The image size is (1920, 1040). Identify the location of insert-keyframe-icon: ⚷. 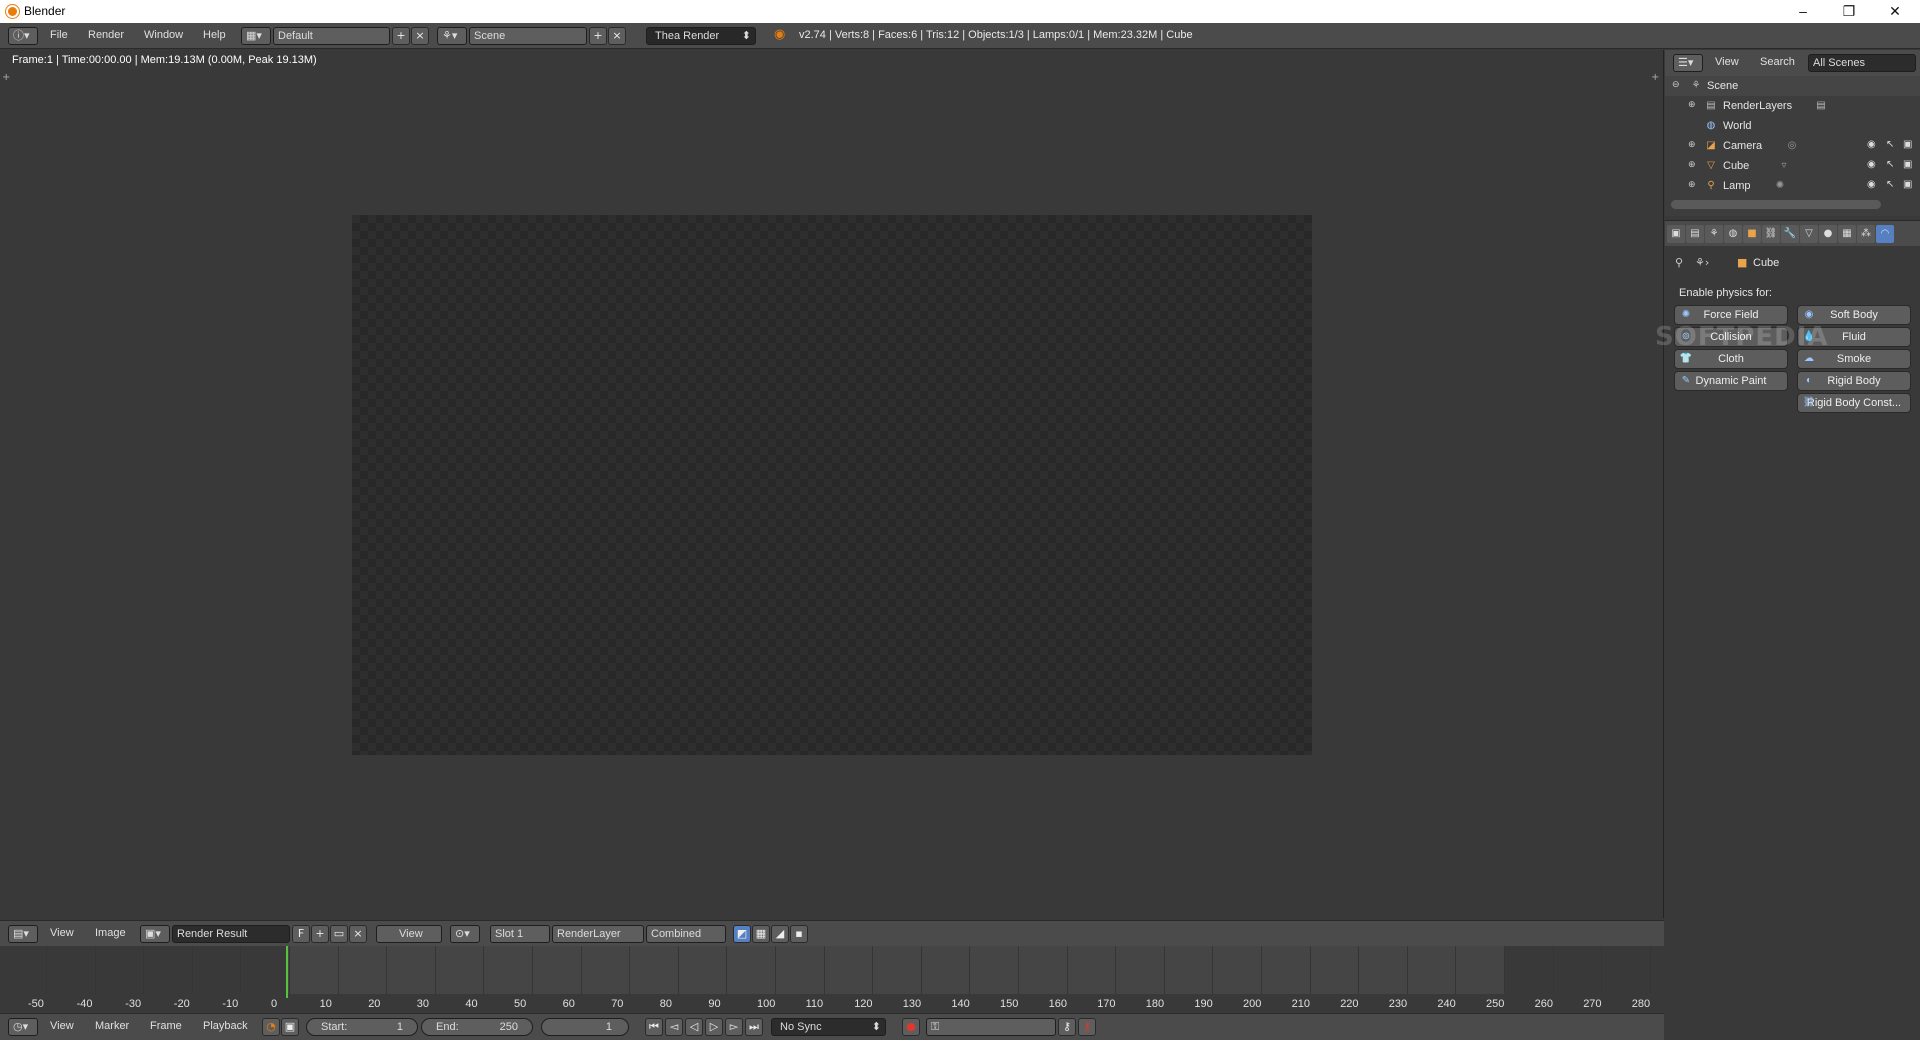
(1067, 1027).